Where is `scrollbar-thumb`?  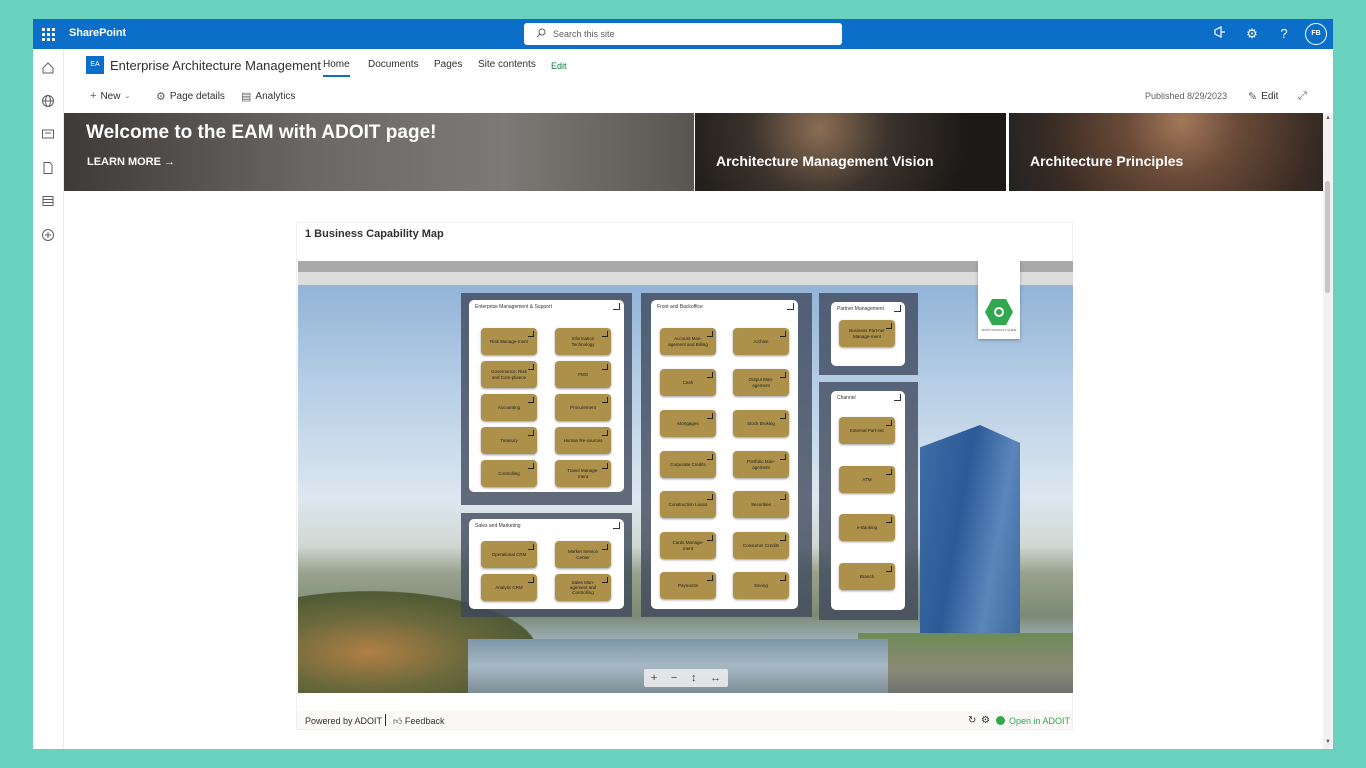
scrollbar-thumb is located at coordinates (1327, 237).